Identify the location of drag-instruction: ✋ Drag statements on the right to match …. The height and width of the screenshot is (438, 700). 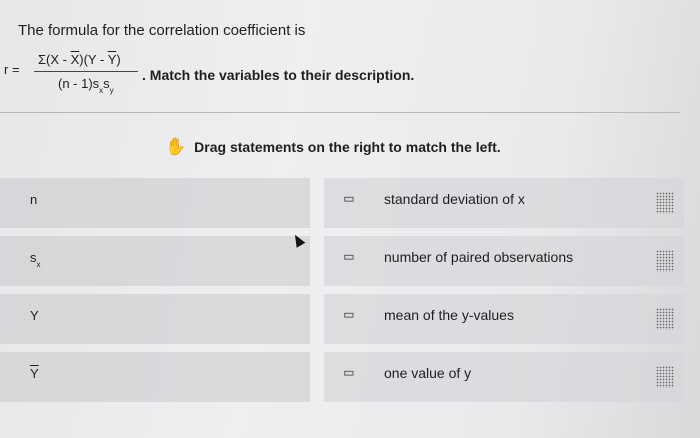
(333, 146).